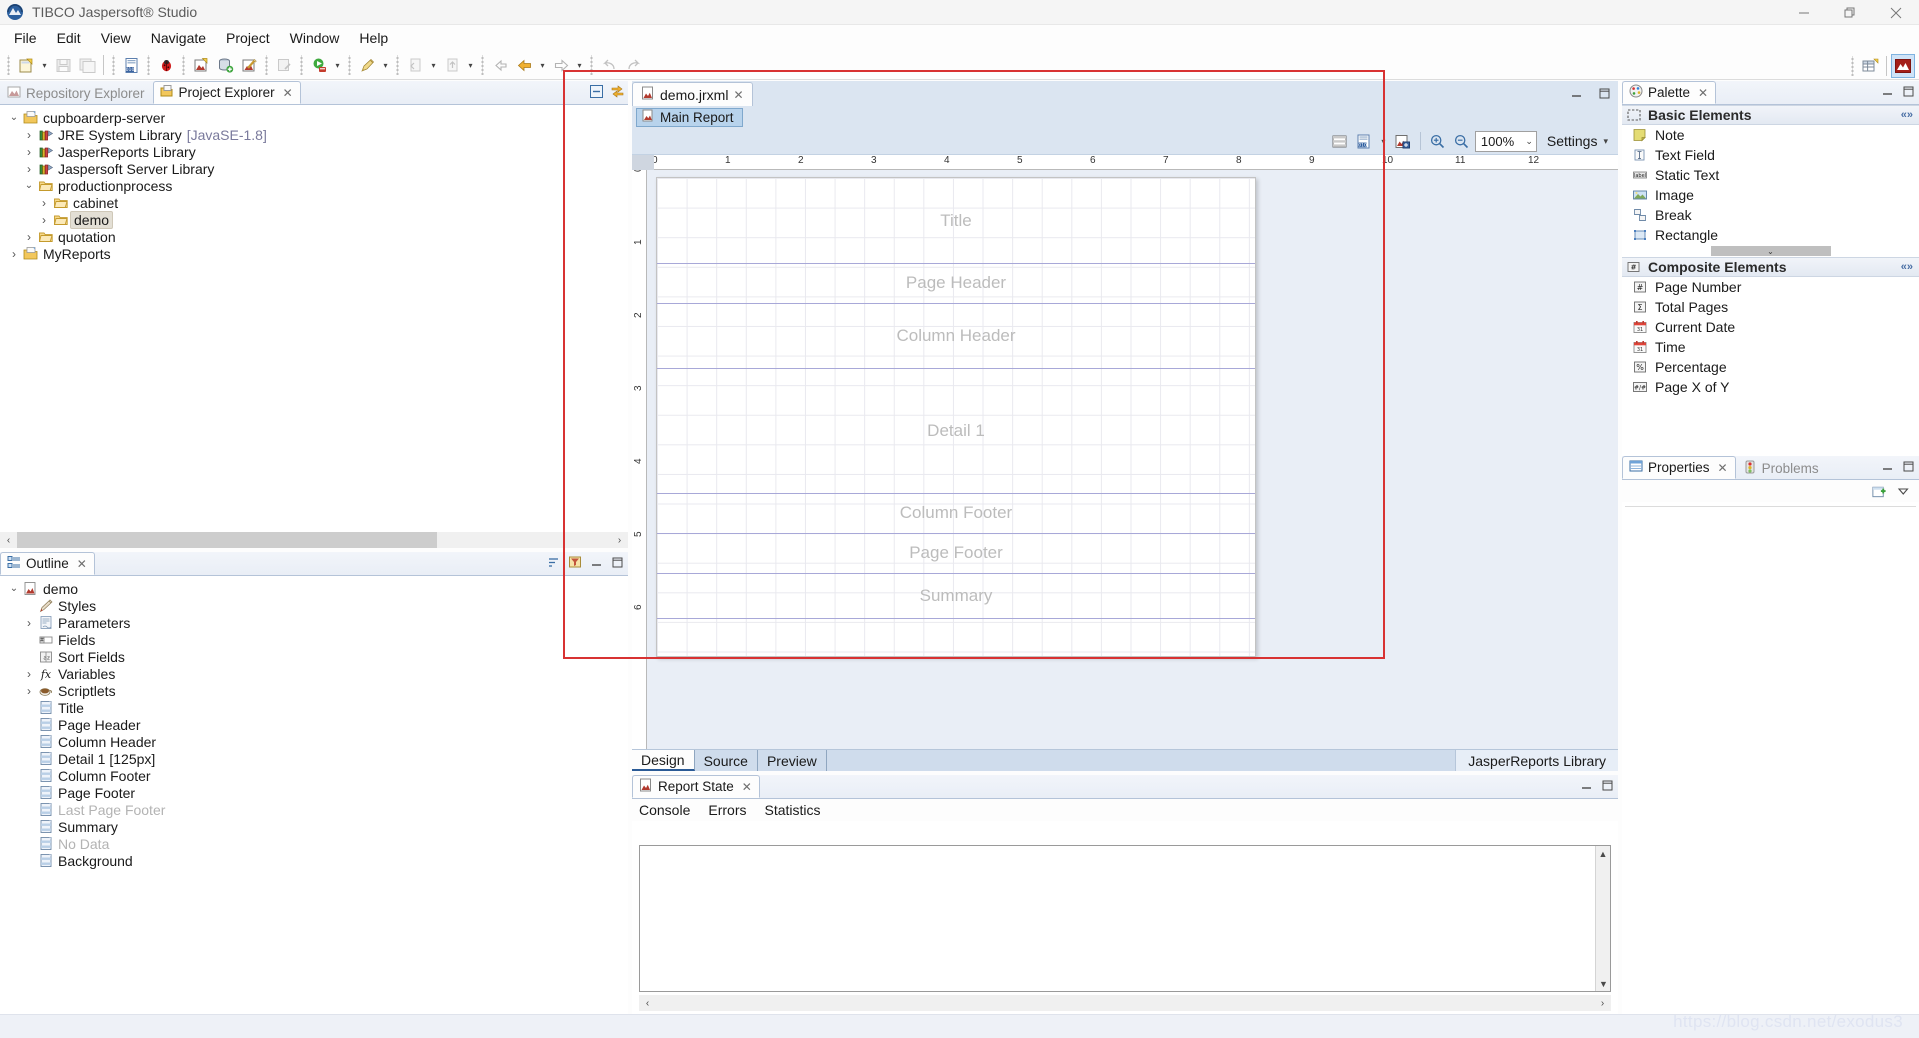 This screenshot has height=1038, width=1919. Describe the element at coordinates (69, 38) in the screenshot. I see `menu-edit: Edit` at that location.